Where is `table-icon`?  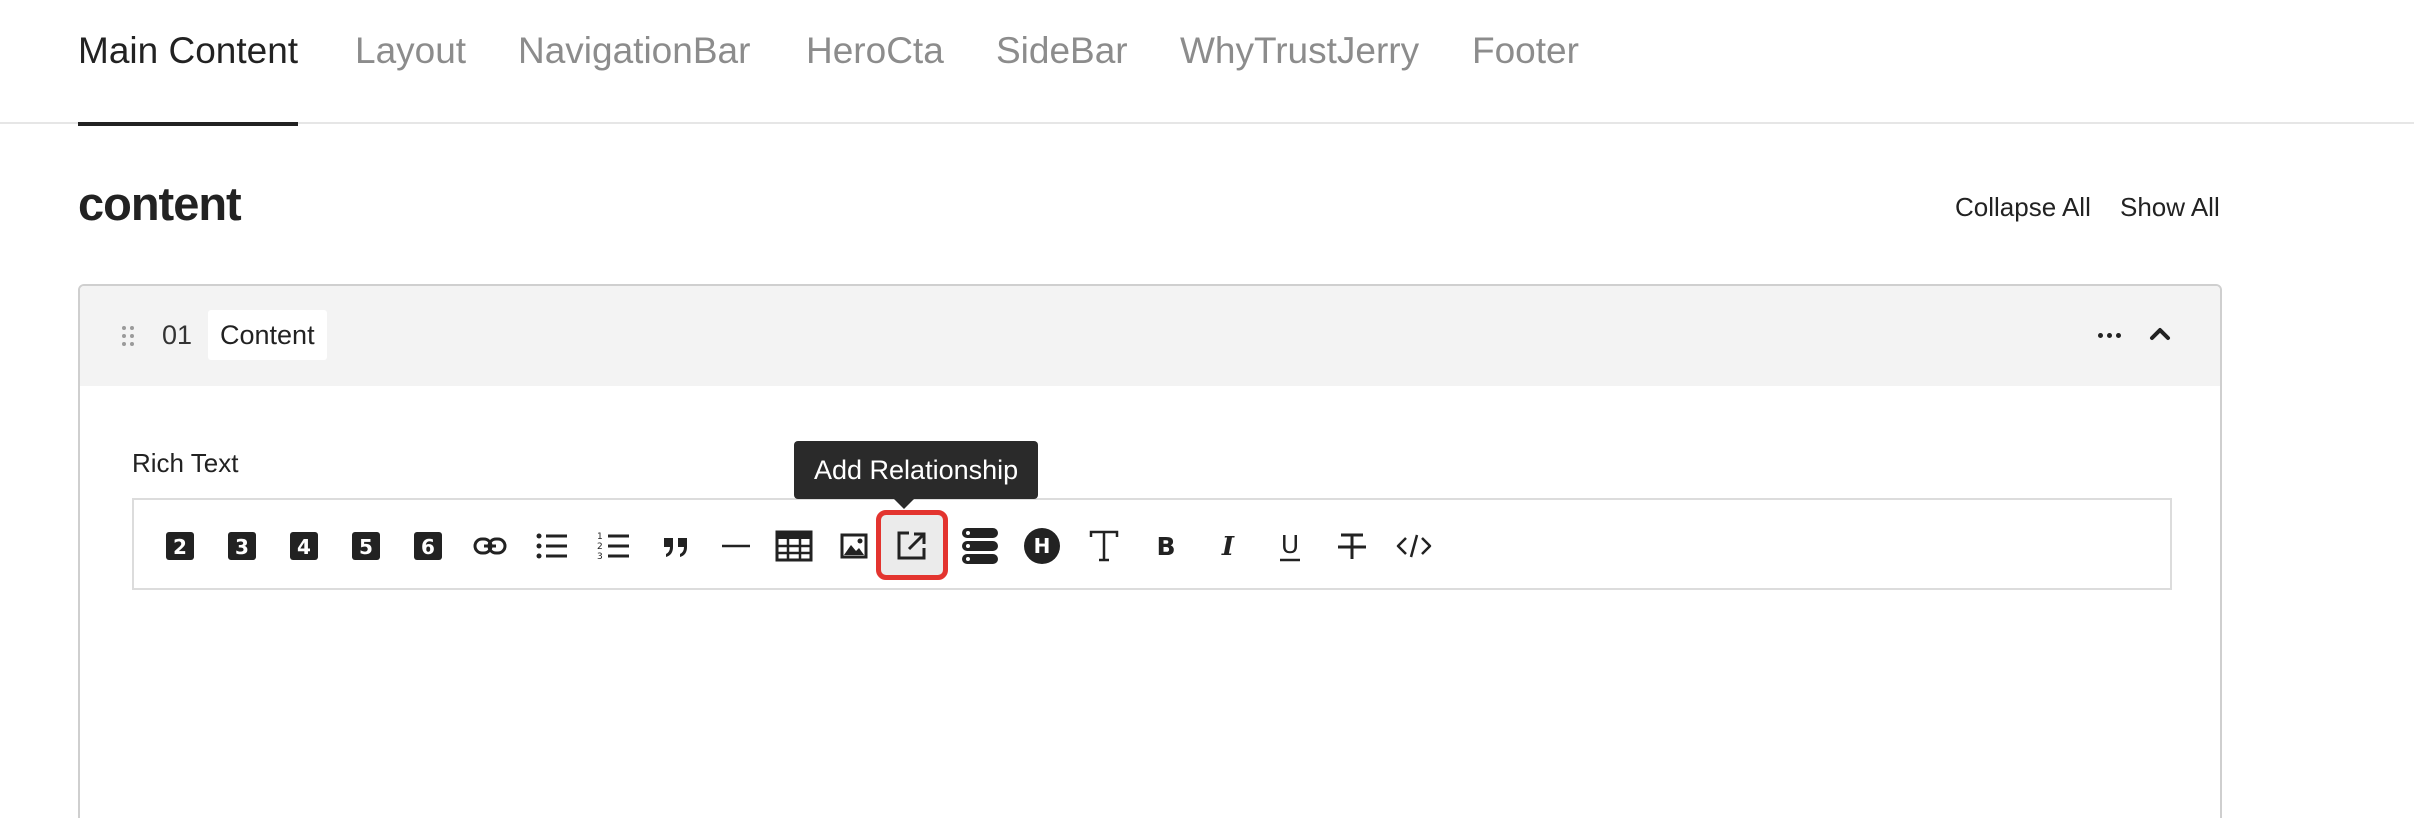
table-icon is located at coordinates (794, 546).